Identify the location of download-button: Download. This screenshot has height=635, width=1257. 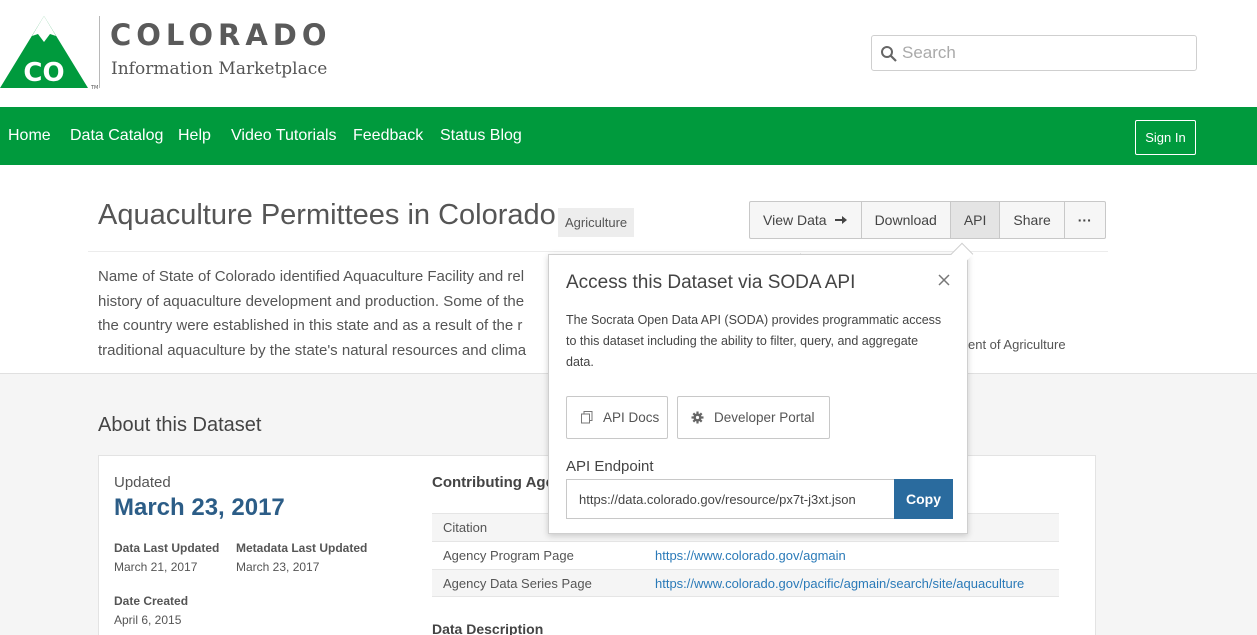
(906, 220).